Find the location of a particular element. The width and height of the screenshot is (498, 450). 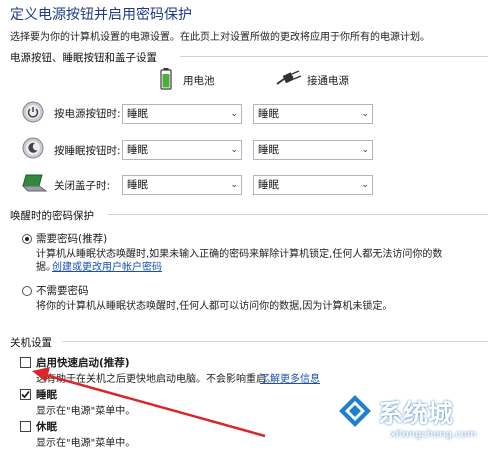

watermark-logo-icon is located at coordinates (355, 411).